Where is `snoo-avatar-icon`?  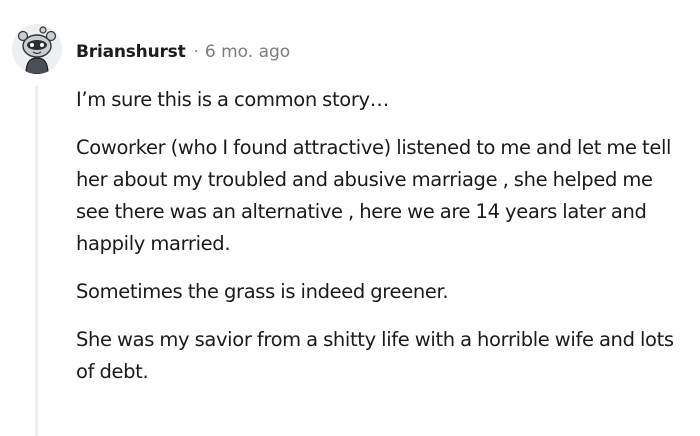 snoo-avatar-icon is located at coordinates (37, 49).